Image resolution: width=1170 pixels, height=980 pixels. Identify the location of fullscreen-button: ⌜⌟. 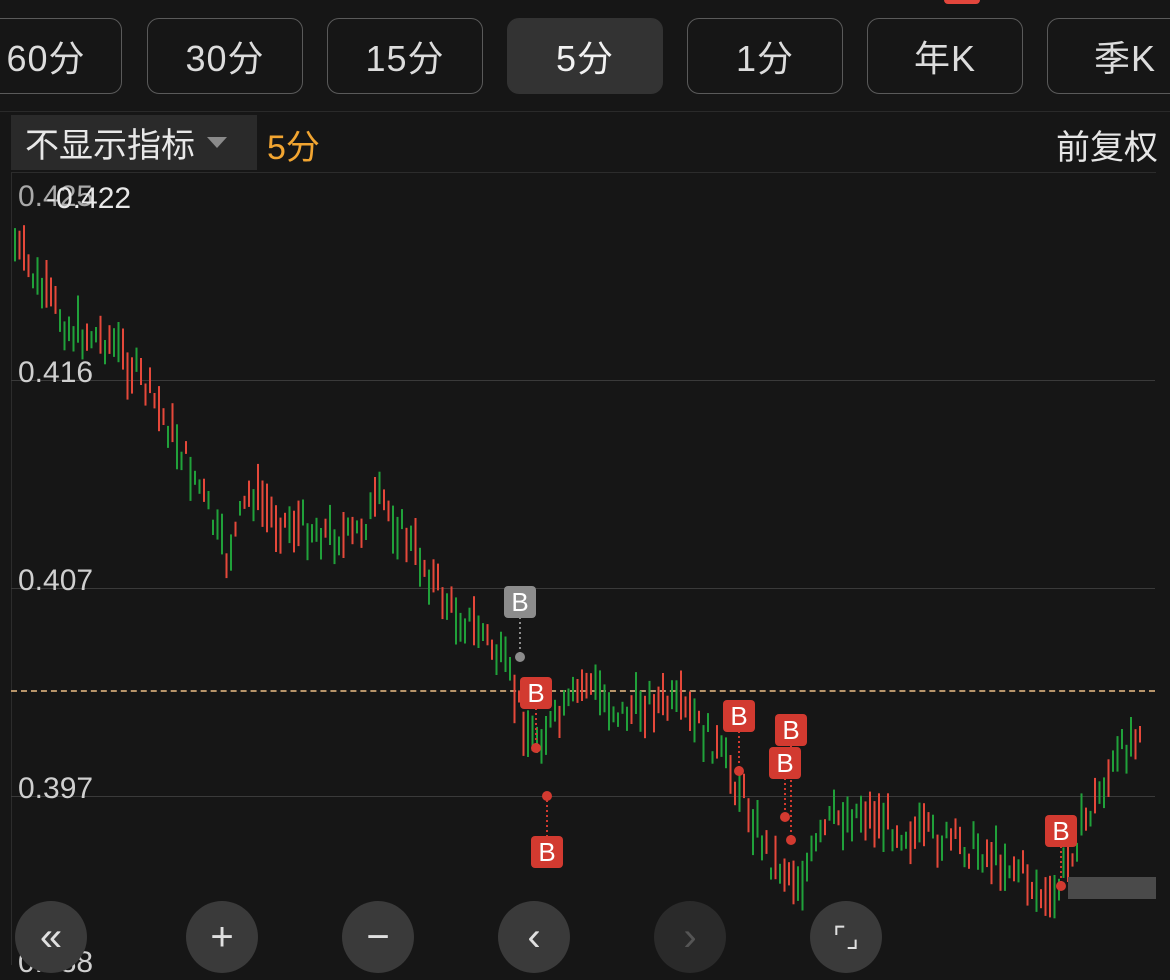
(846, 937).